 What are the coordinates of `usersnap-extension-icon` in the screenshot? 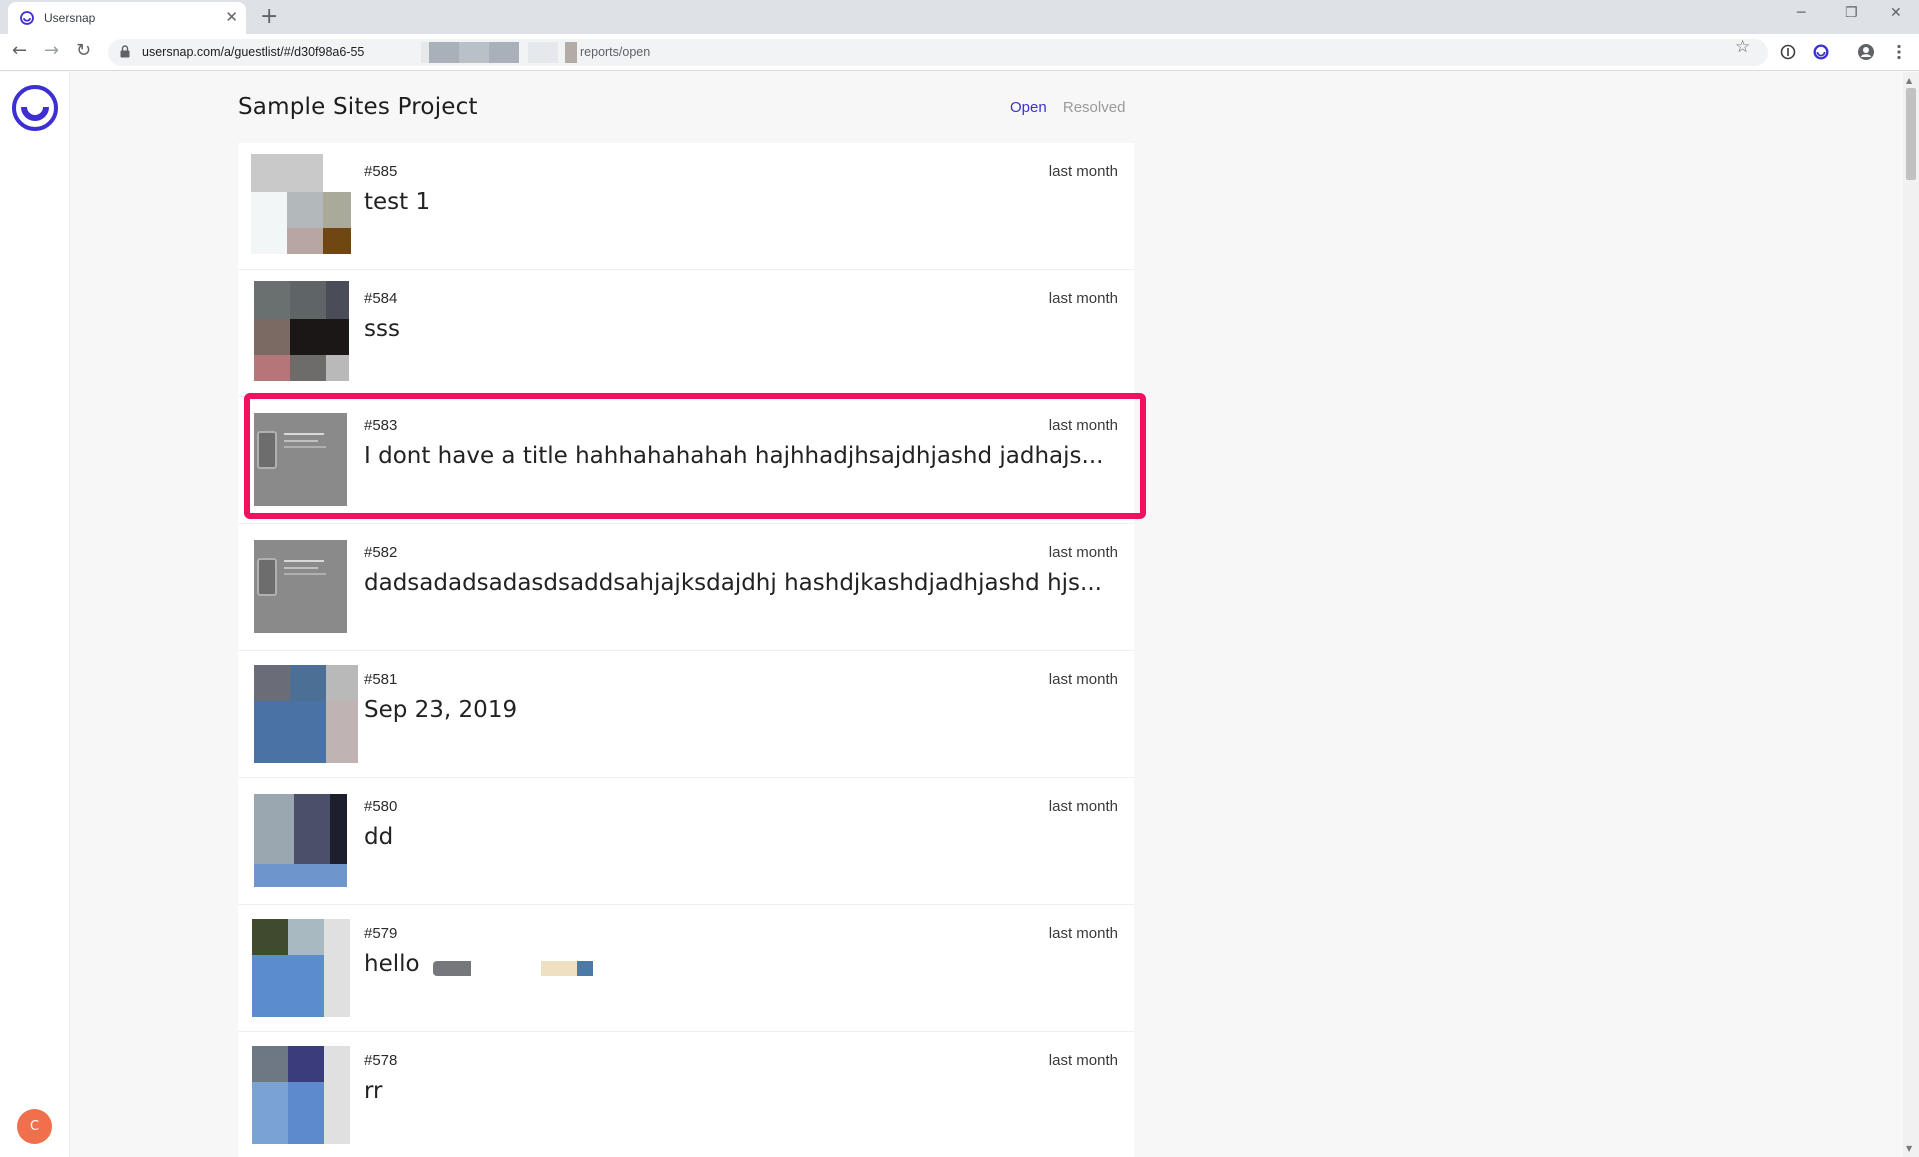 It's located at (1821, 52).